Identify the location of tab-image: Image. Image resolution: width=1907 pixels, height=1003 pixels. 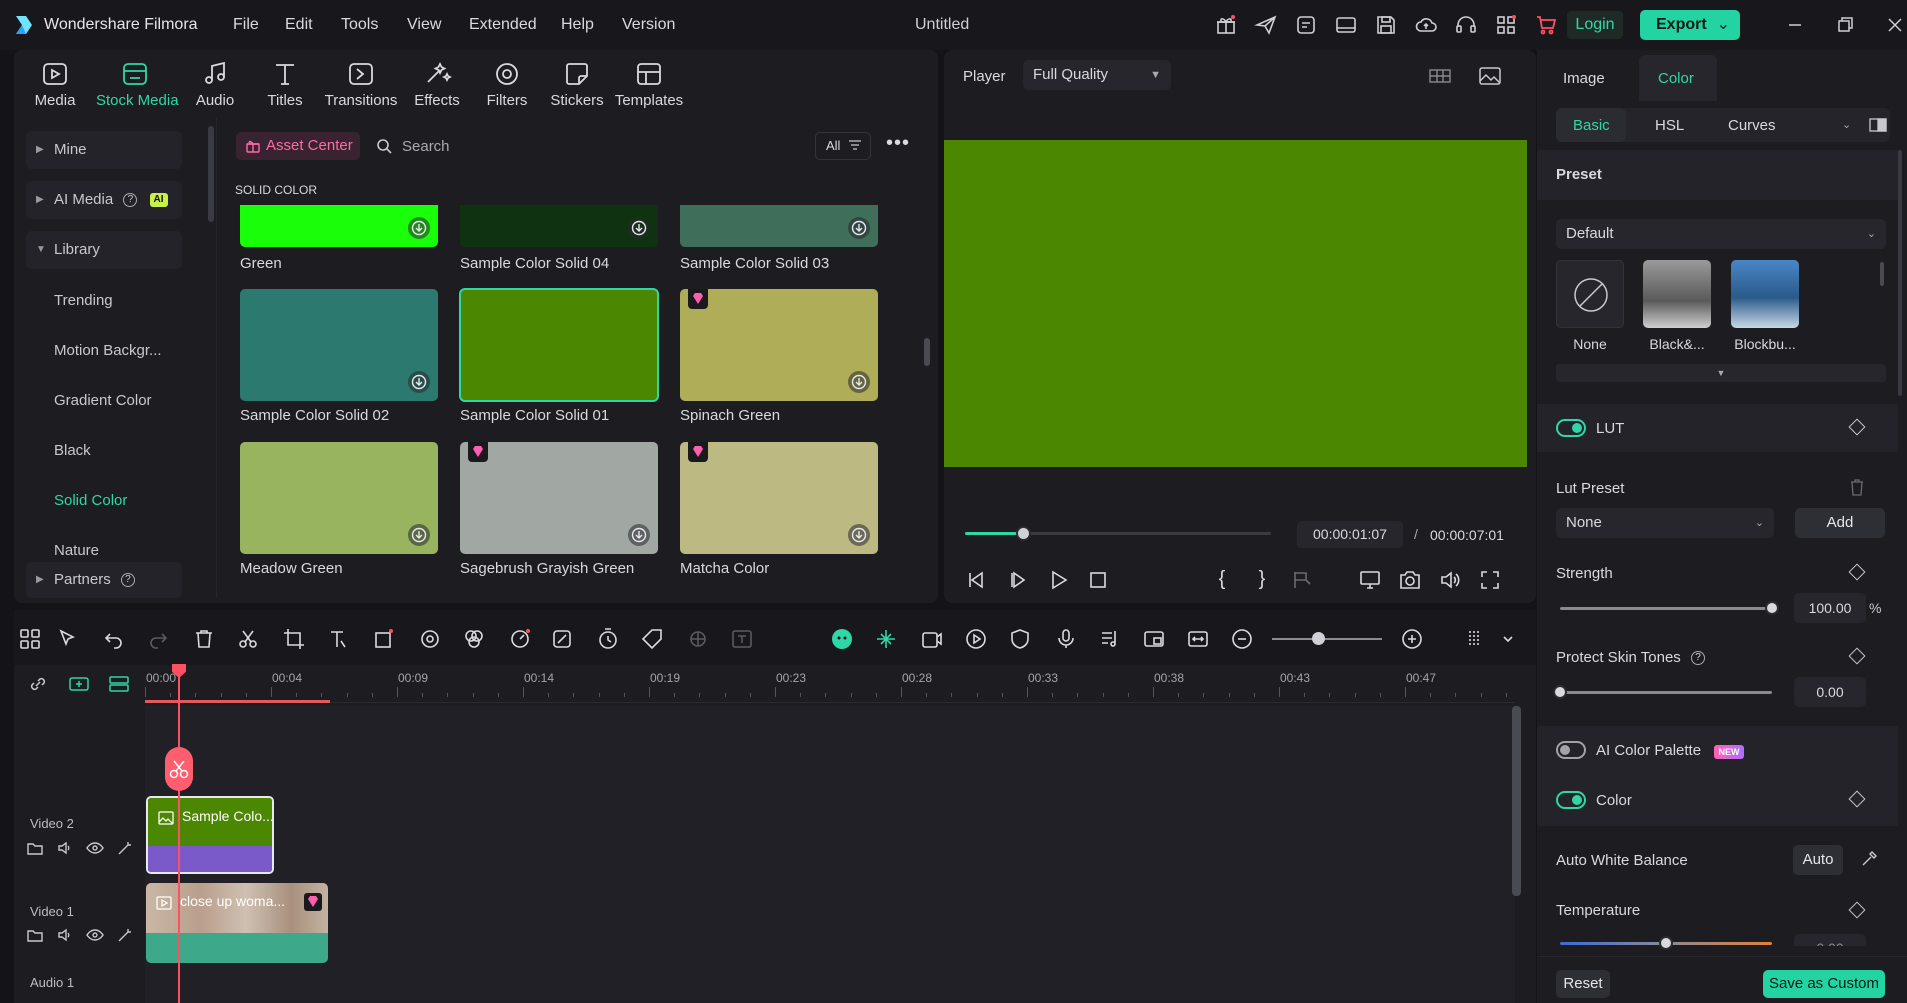
(1584, 78).